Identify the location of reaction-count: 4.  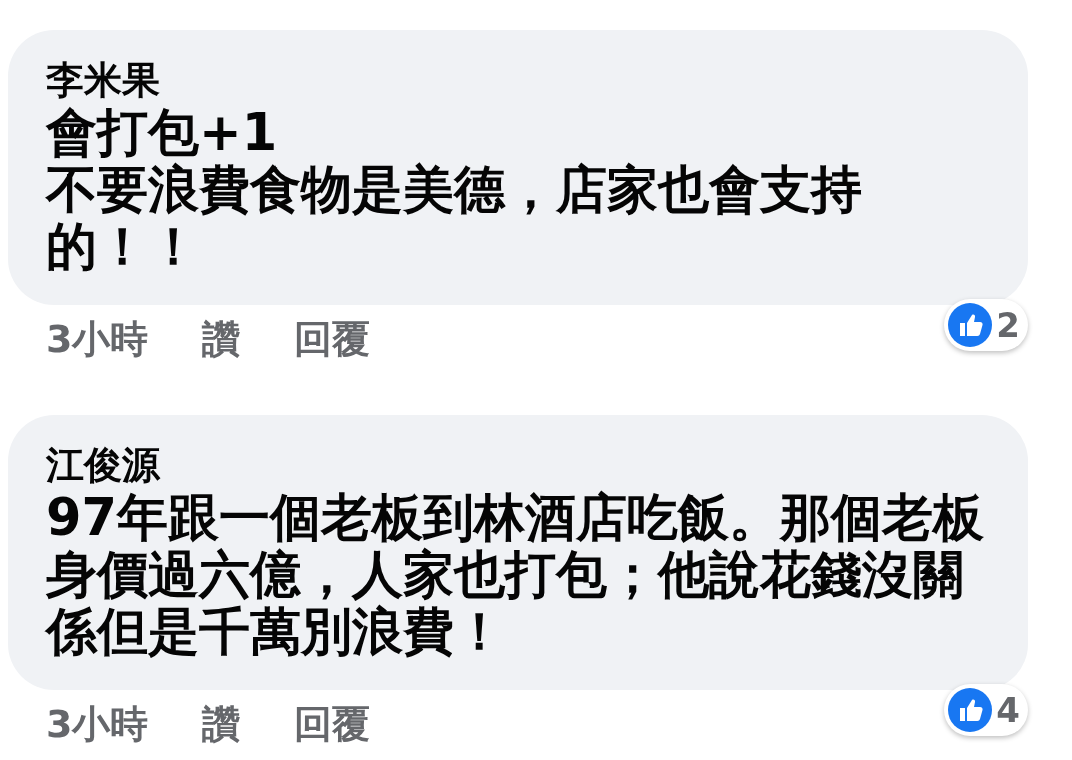
(1008, 710).